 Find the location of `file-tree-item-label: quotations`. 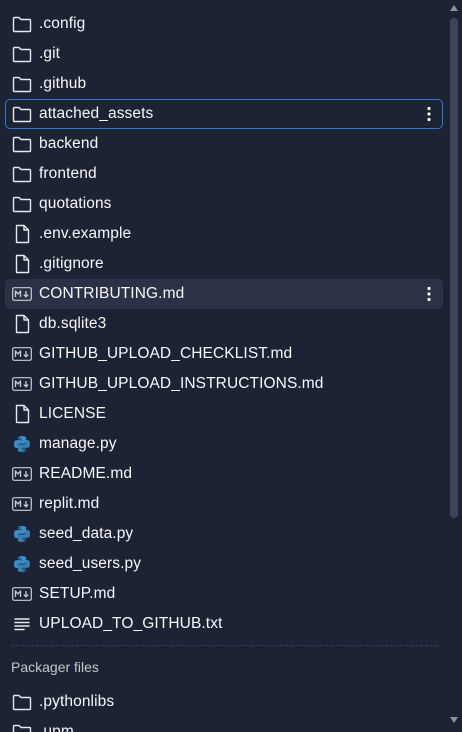

file-tree-item-label: quotations is located at coordinates (75, 203).